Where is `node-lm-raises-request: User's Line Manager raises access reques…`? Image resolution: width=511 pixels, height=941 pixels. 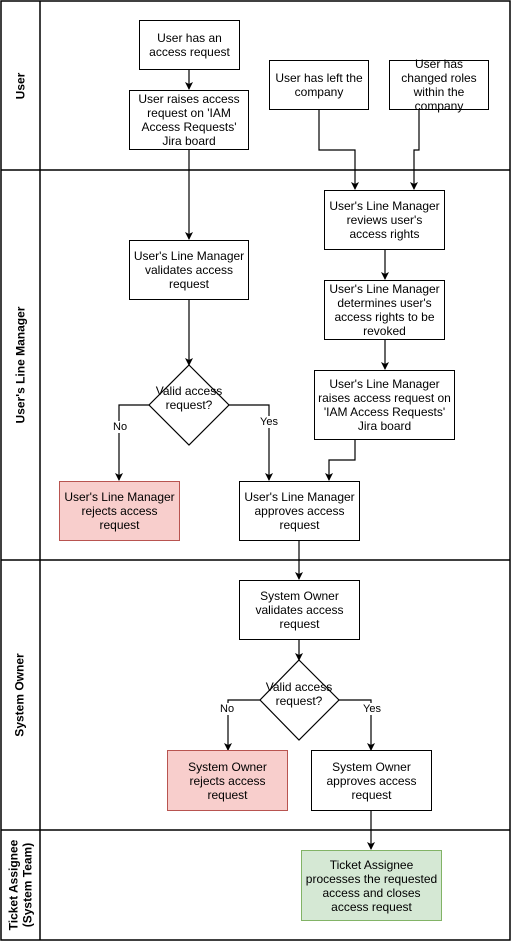
node-lm-raises-request: User's Line Manager raises access reques… is located at coordinates (384, 405).